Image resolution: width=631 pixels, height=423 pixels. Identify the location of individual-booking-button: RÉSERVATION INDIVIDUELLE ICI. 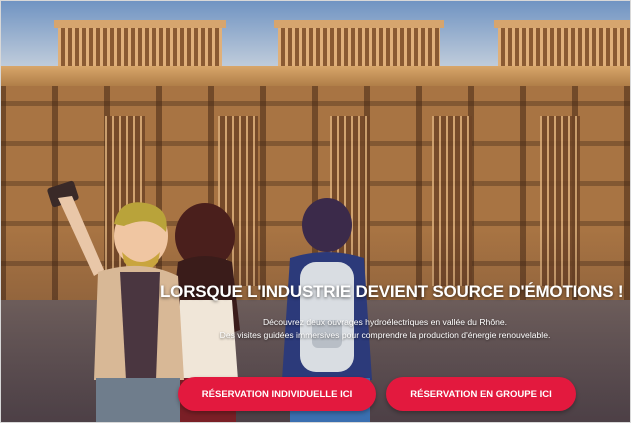
(277, 394).